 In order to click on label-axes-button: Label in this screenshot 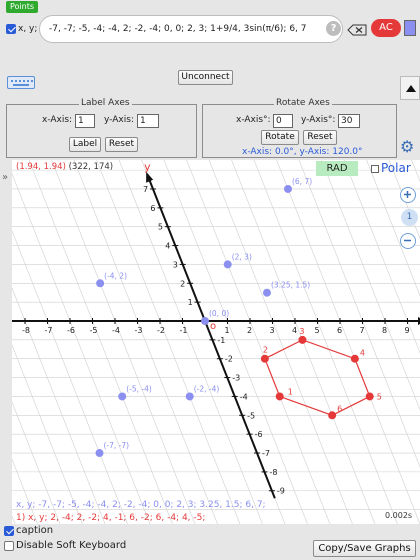, I will do `click(85, 144)`.